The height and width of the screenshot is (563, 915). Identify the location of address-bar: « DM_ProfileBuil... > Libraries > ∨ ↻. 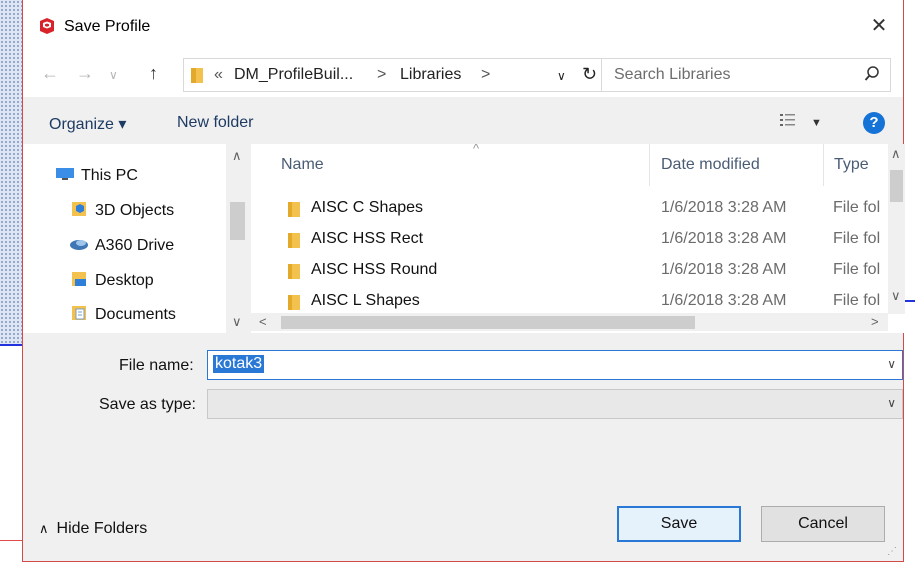
(394, 75).